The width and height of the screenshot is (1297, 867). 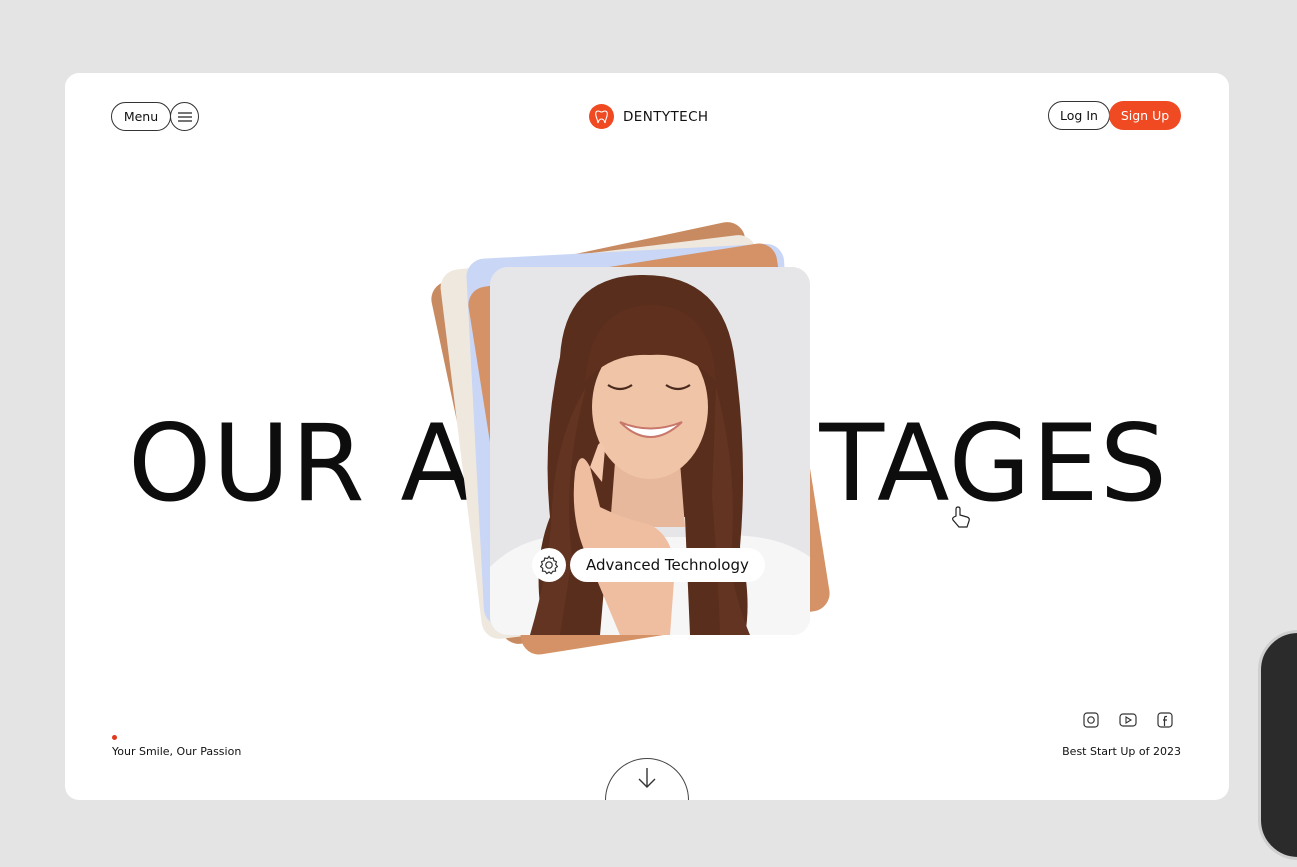 I want to click on facebook-icon, so click(x=1165, y=720).